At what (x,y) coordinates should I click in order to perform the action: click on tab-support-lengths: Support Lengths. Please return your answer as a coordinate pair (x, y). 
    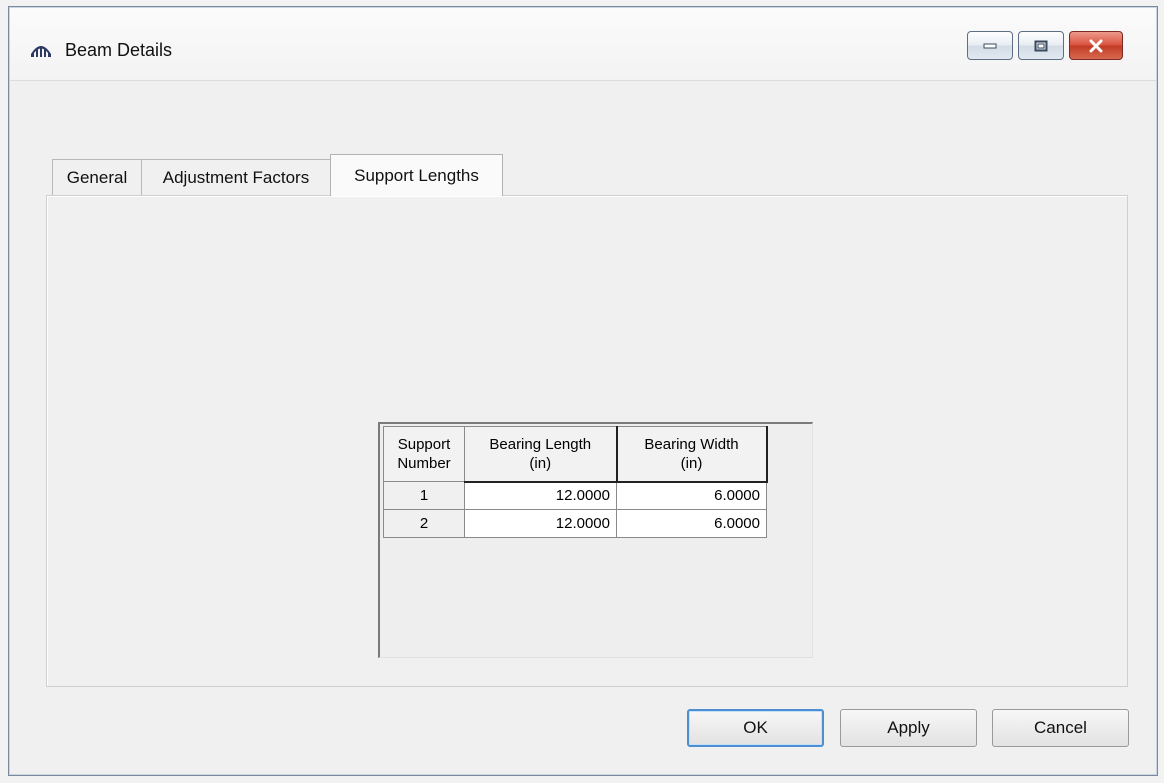
    Looking at the image, I should click on (416, 175).